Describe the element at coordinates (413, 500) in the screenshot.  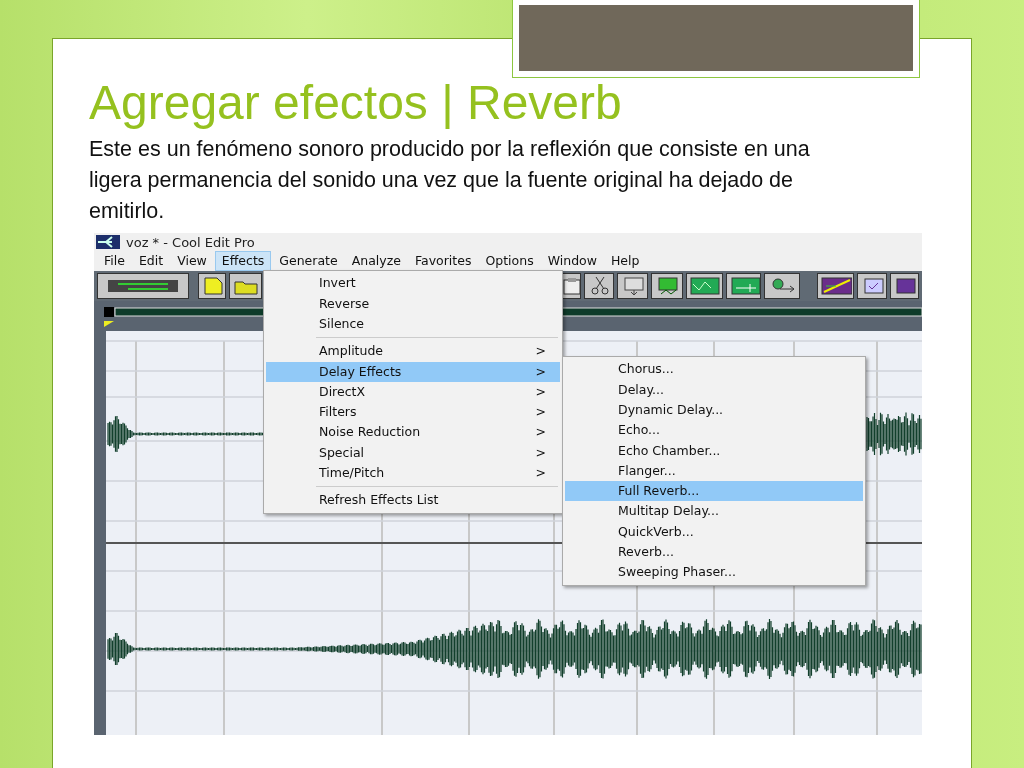
I see `menu-item: Refresh Effects List` at that location.